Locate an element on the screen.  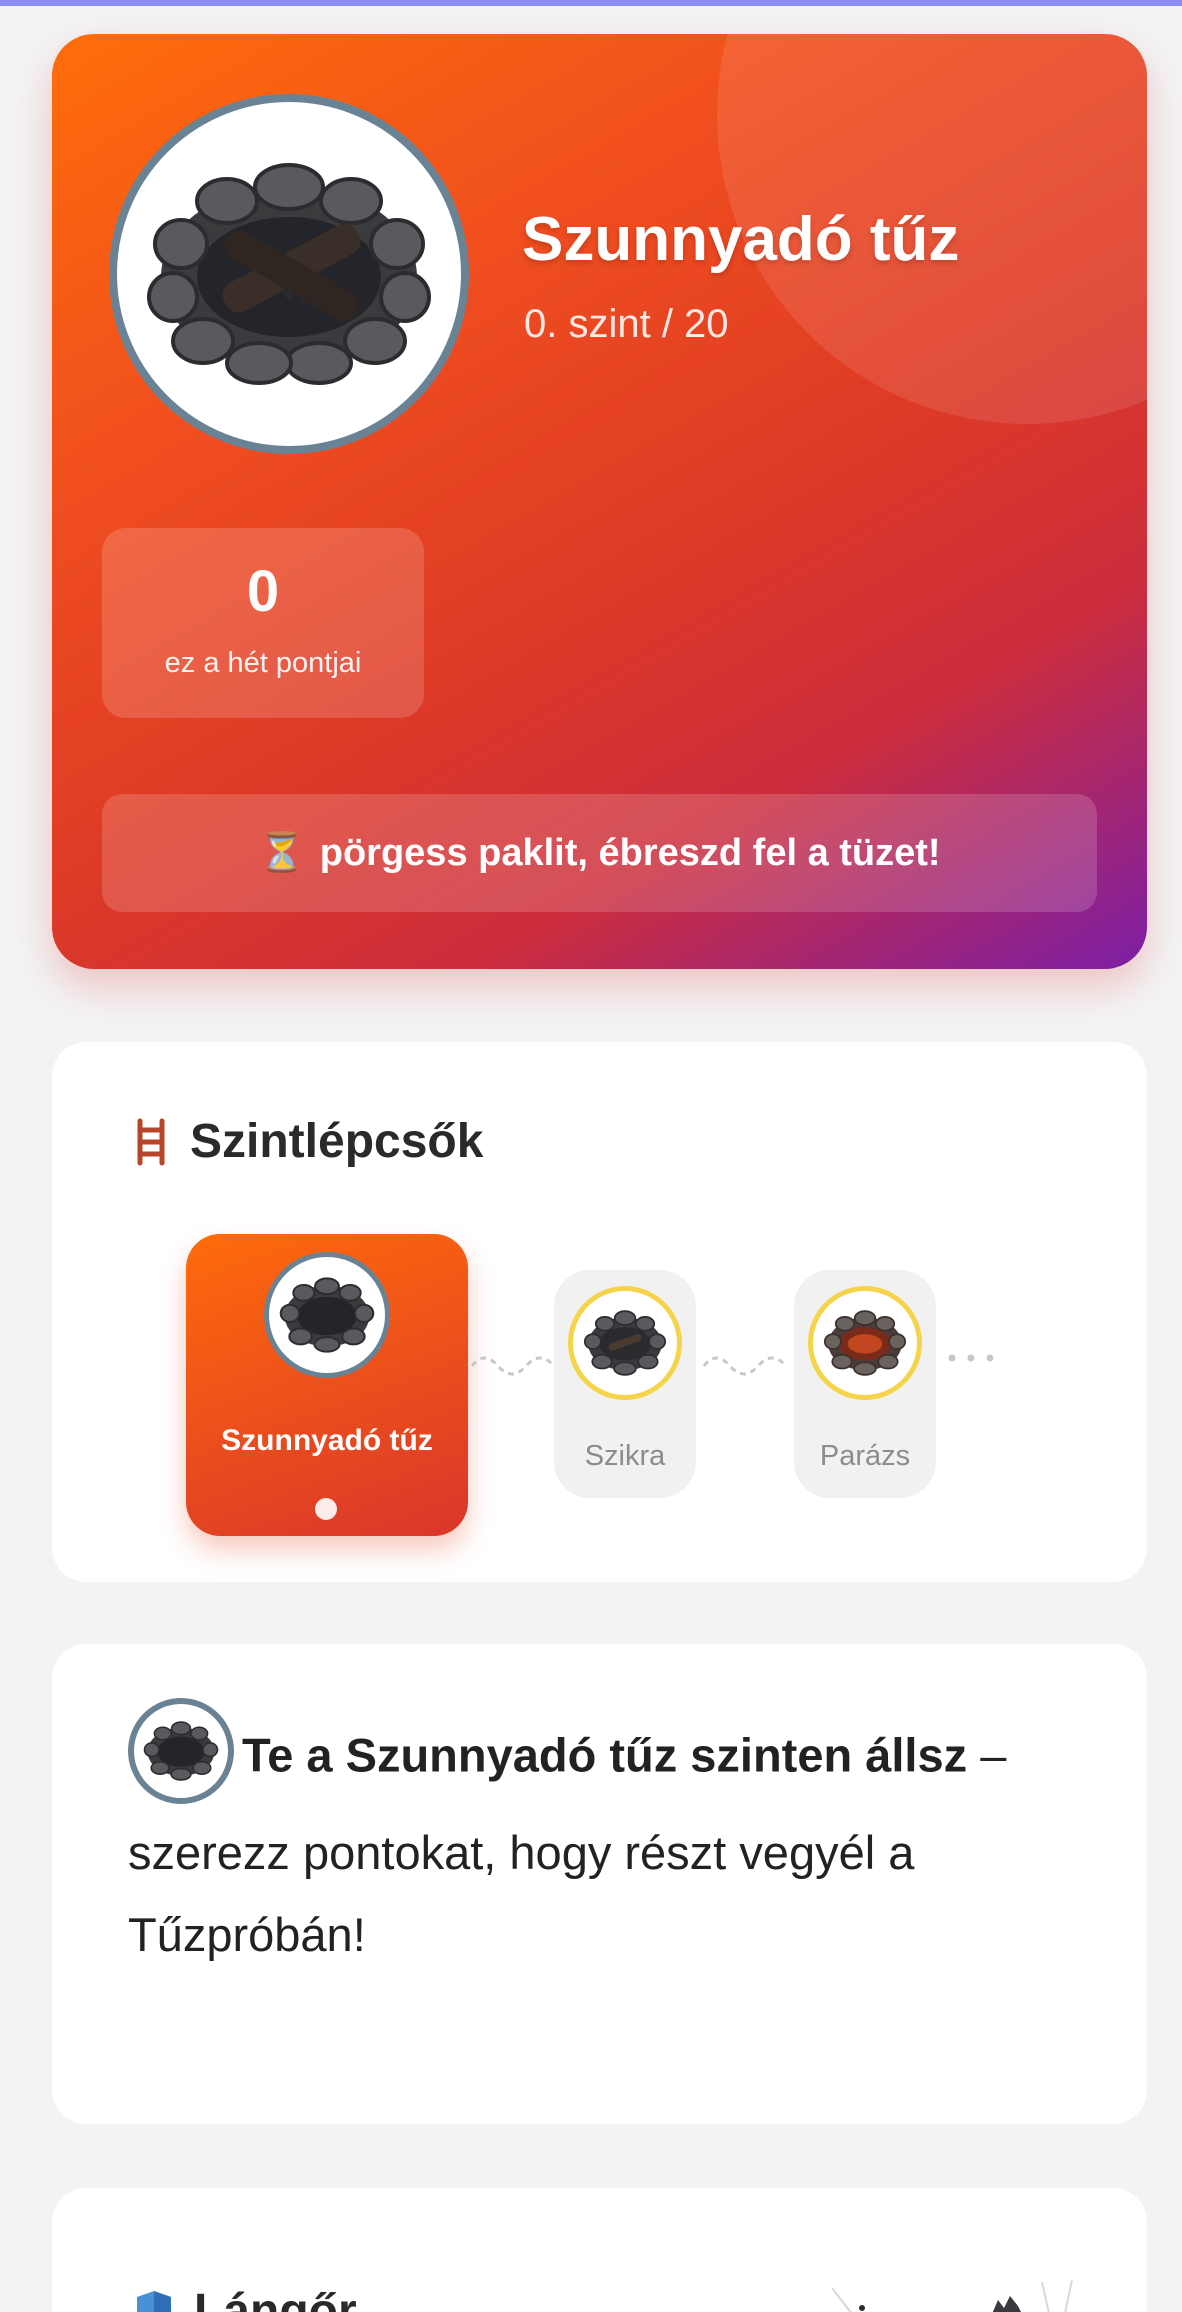
level-progress-text: 0. szint / 20 is located at coordinates (626, 324).